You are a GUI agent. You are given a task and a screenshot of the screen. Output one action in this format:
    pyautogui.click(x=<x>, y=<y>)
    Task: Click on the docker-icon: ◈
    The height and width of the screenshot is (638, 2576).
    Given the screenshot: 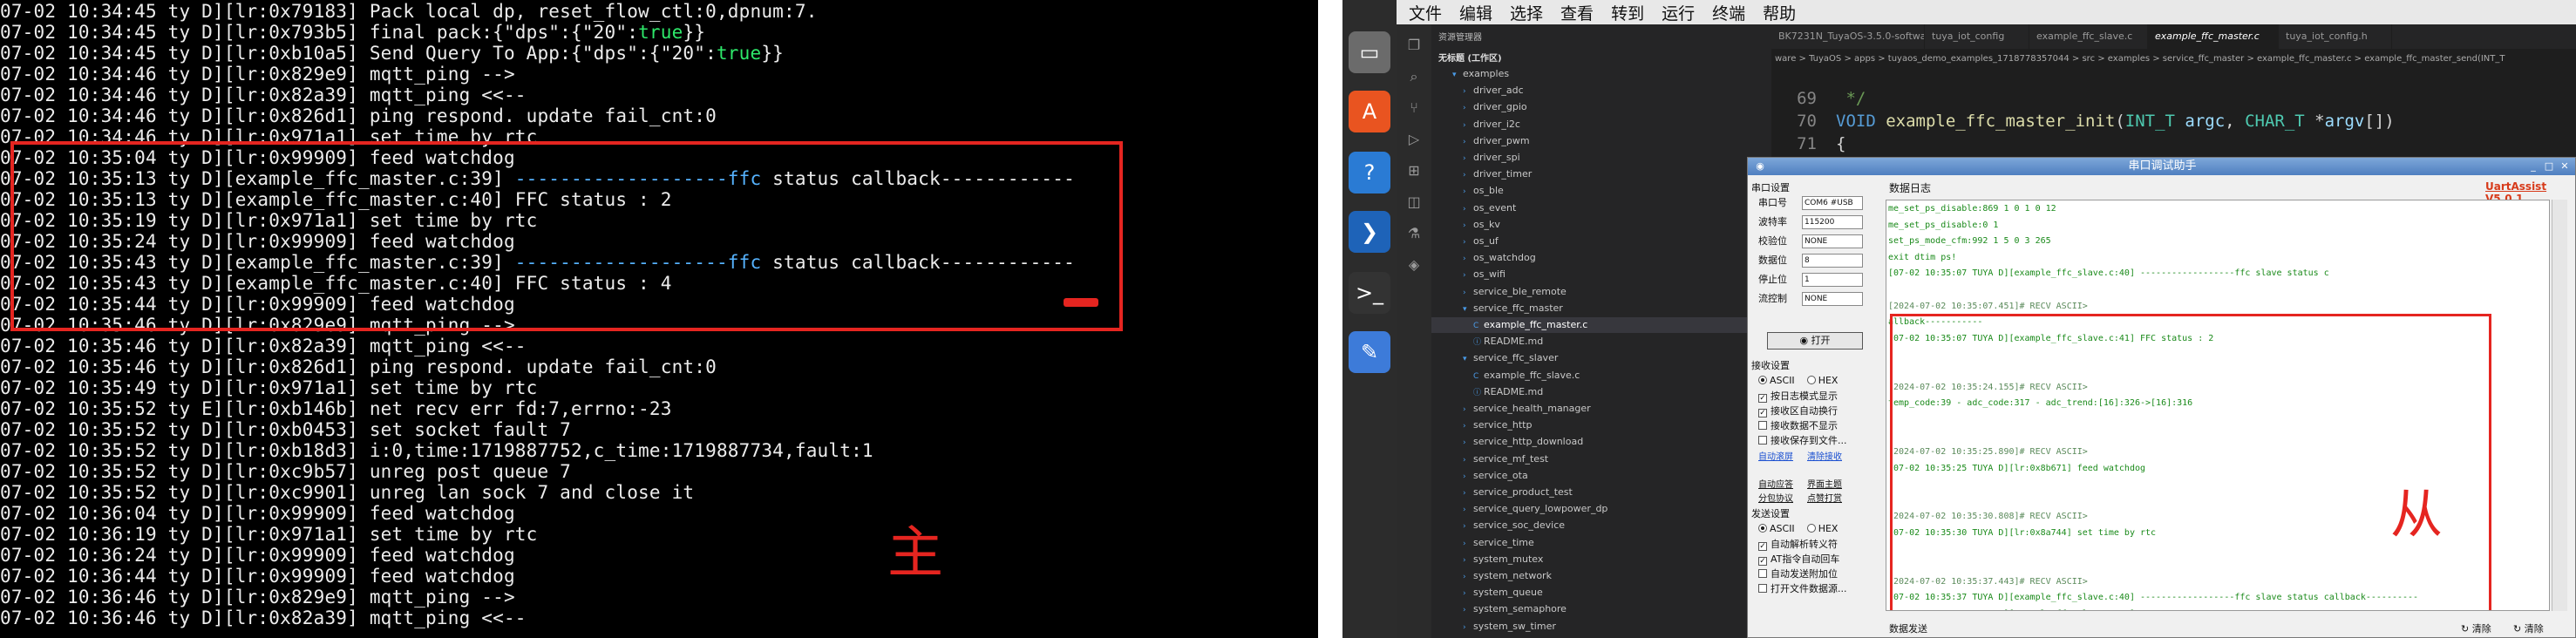 What is the action you would take?
    pyautogui.click(x=1414, y=265)
    